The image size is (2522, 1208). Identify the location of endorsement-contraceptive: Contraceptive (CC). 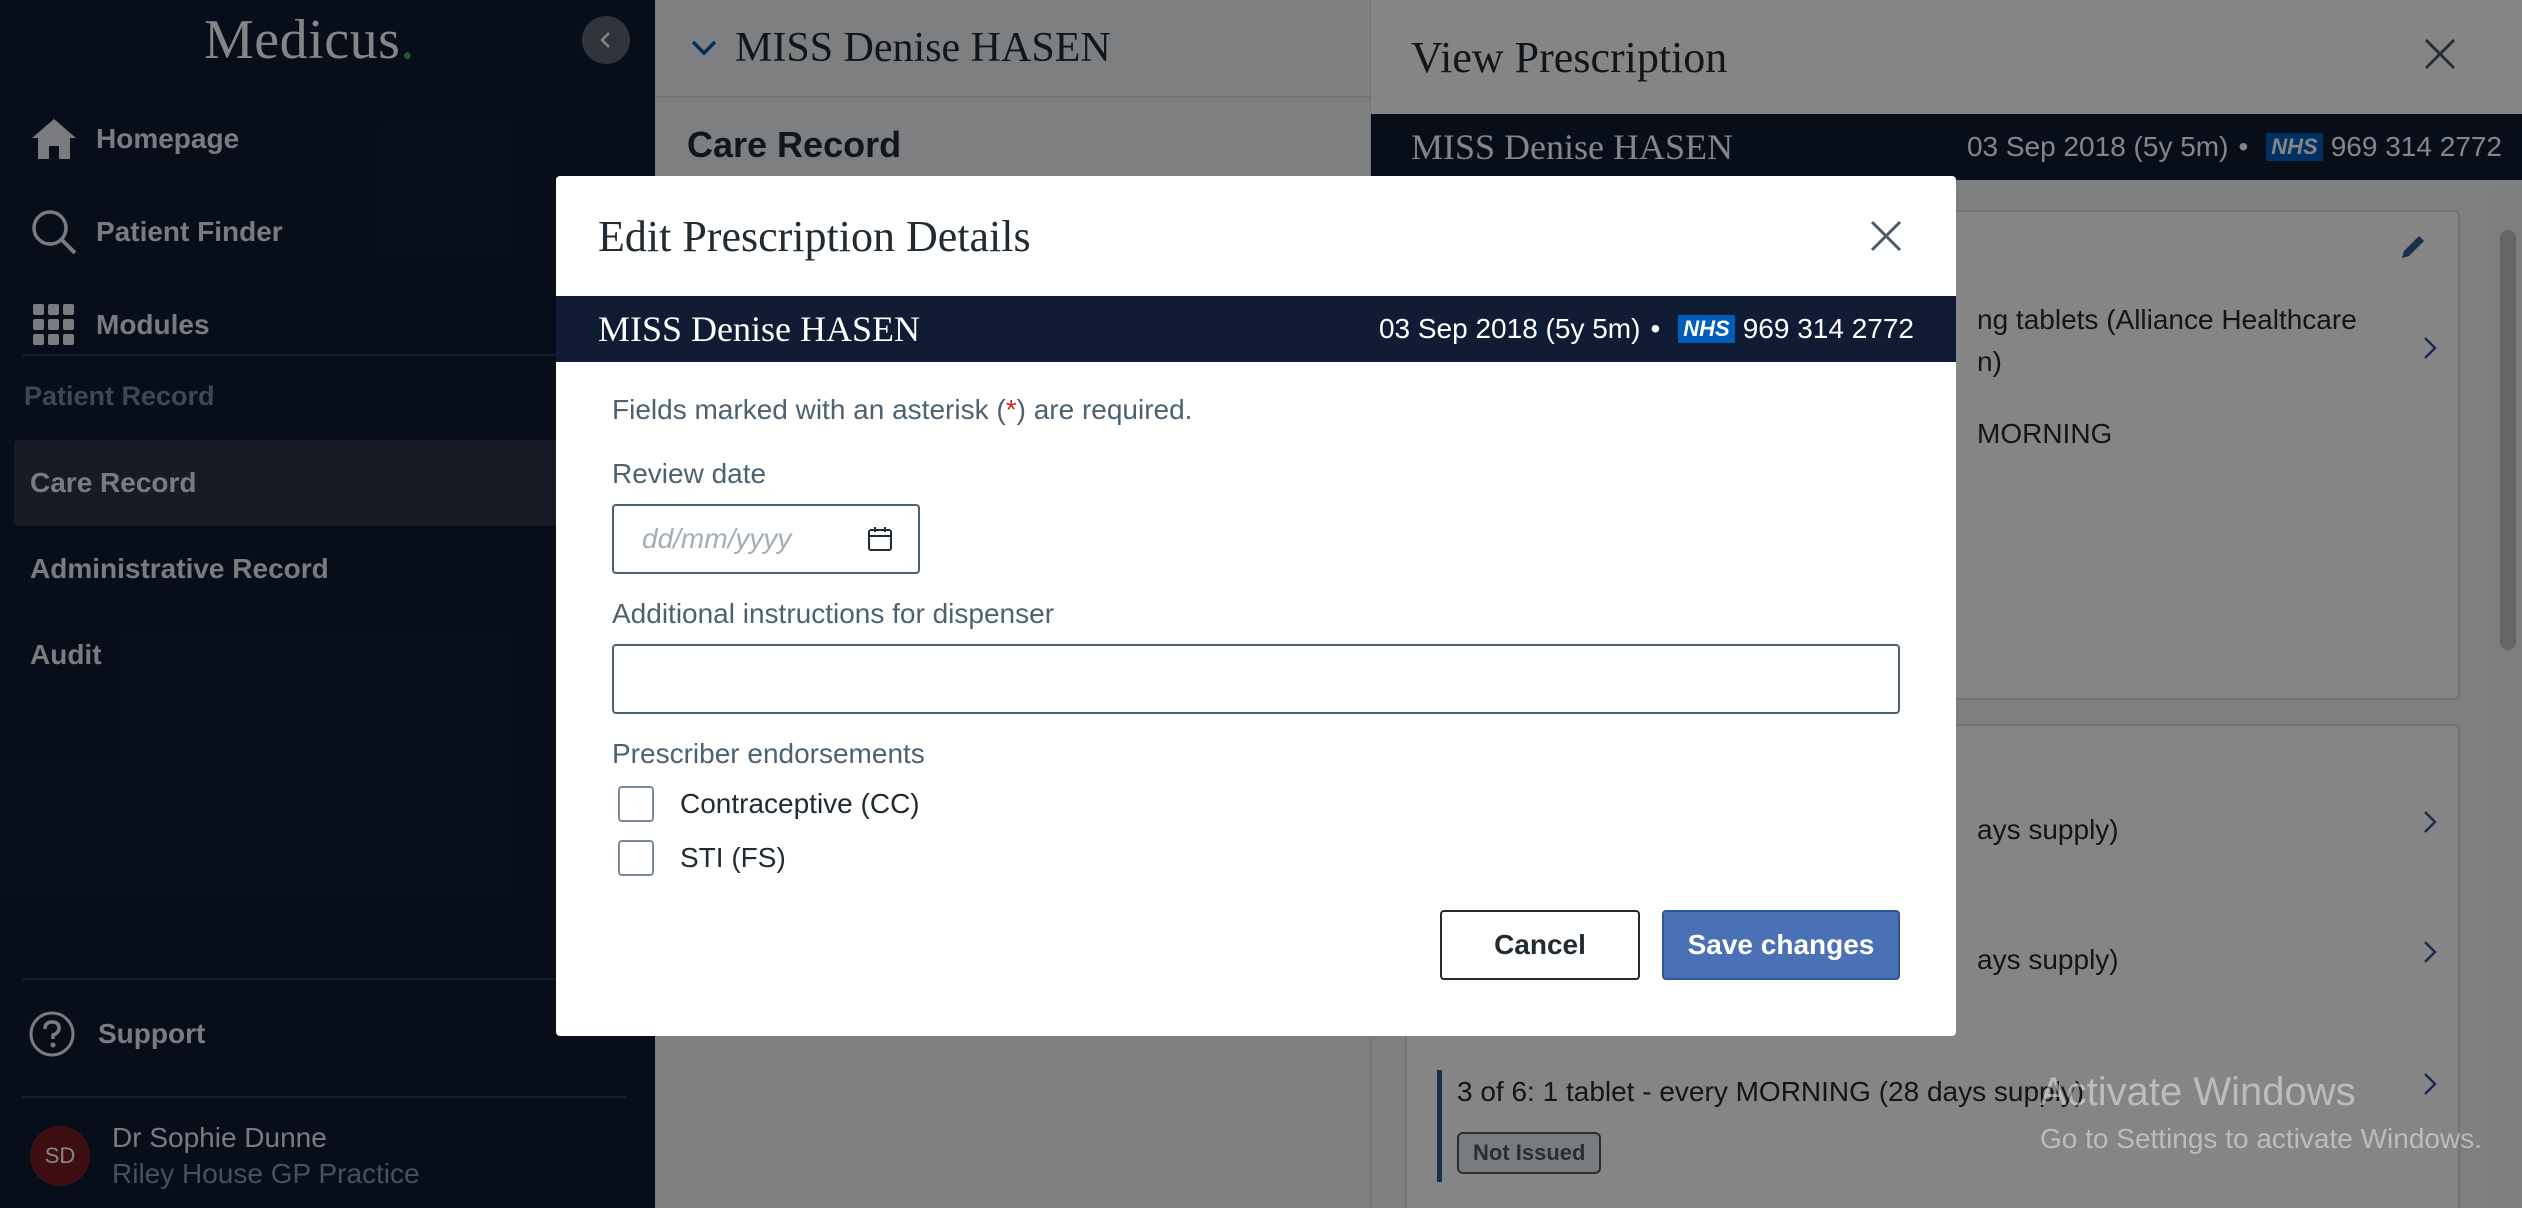
(769, 804).